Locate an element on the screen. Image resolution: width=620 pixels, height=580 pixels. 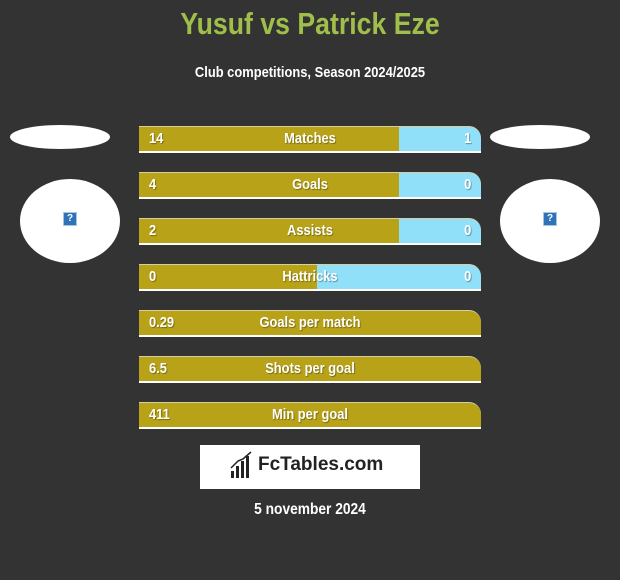
left-value: 0 is located at coordinates (153, 276).